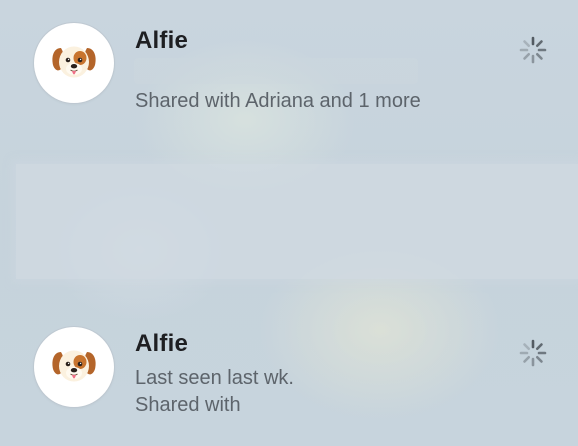 The width and height of the screenshot is (578, 446). I want to click on location-placeholder, so click(276, 71).